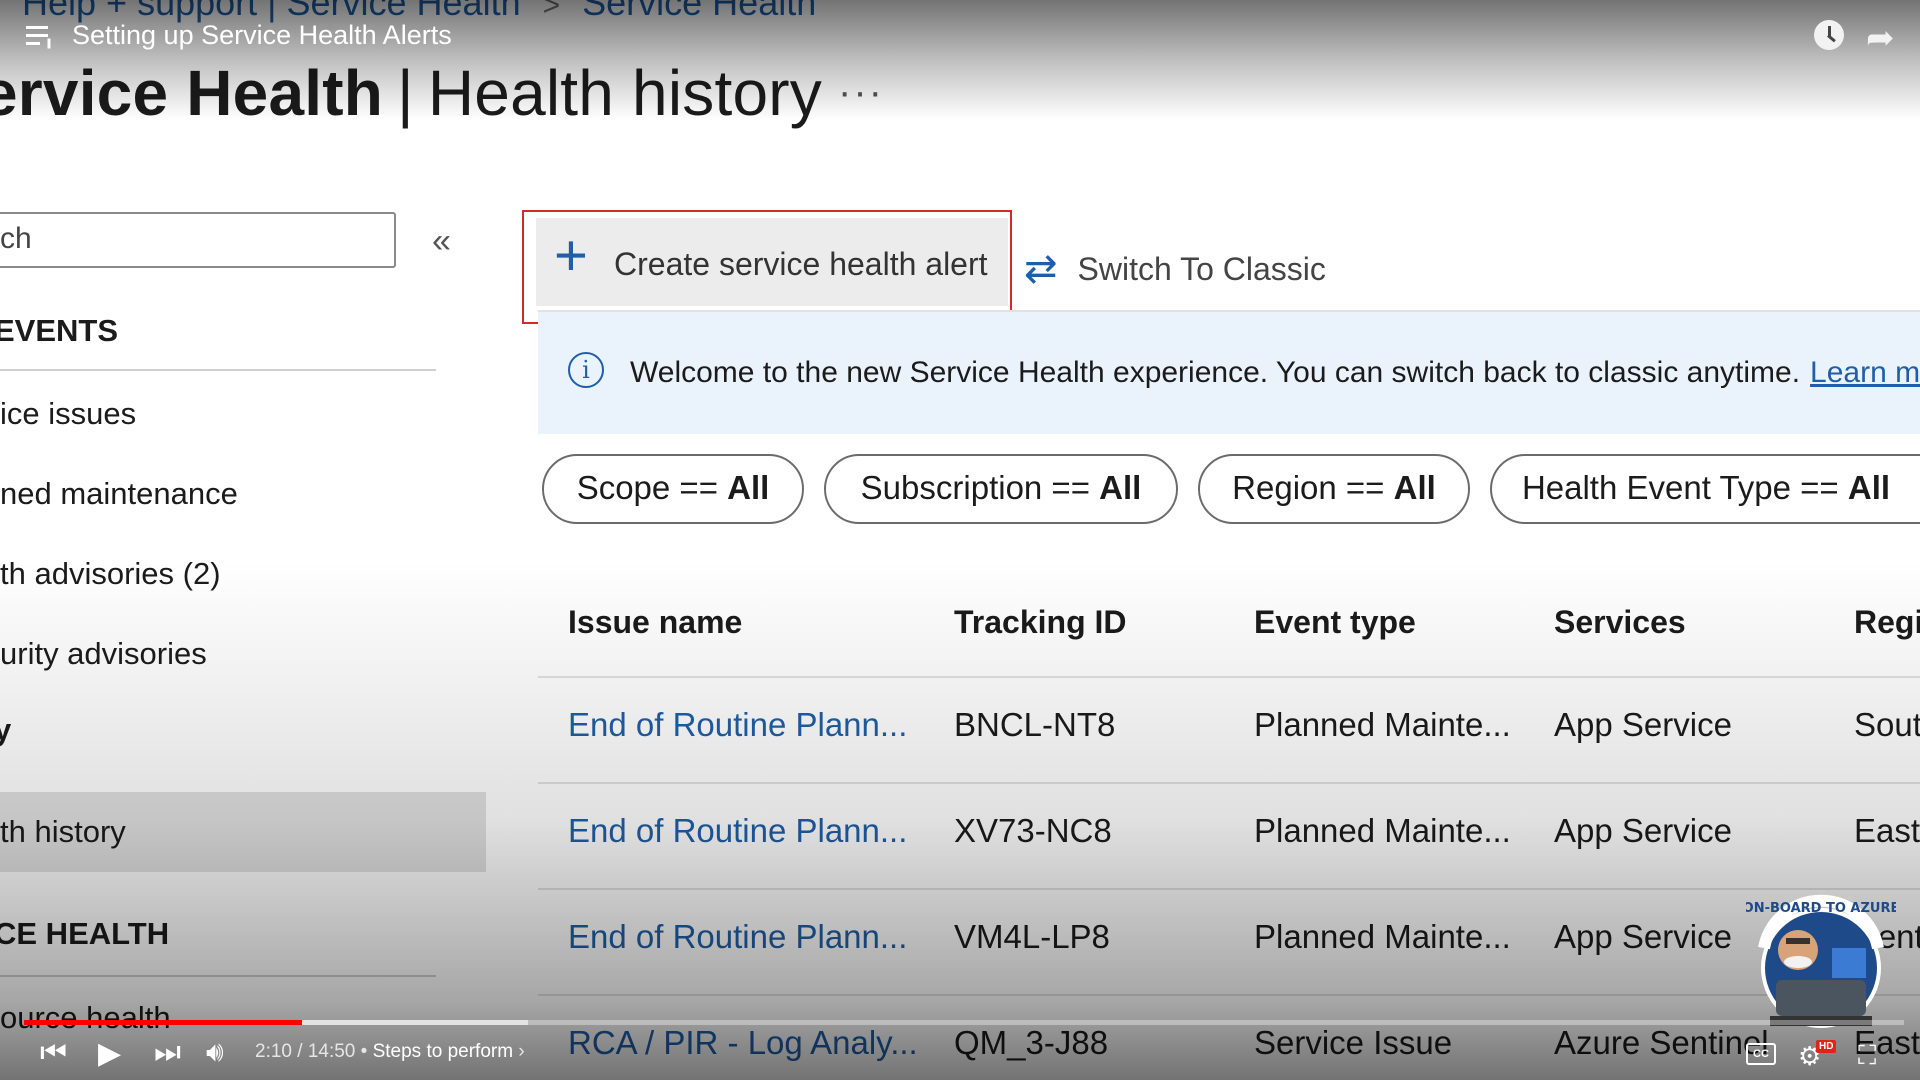 This screenshot has height=1080, width=1920. Describe the element at coordinates (6, 729) in the screenshot. I see `sidebar-heading-history: y` at that location.